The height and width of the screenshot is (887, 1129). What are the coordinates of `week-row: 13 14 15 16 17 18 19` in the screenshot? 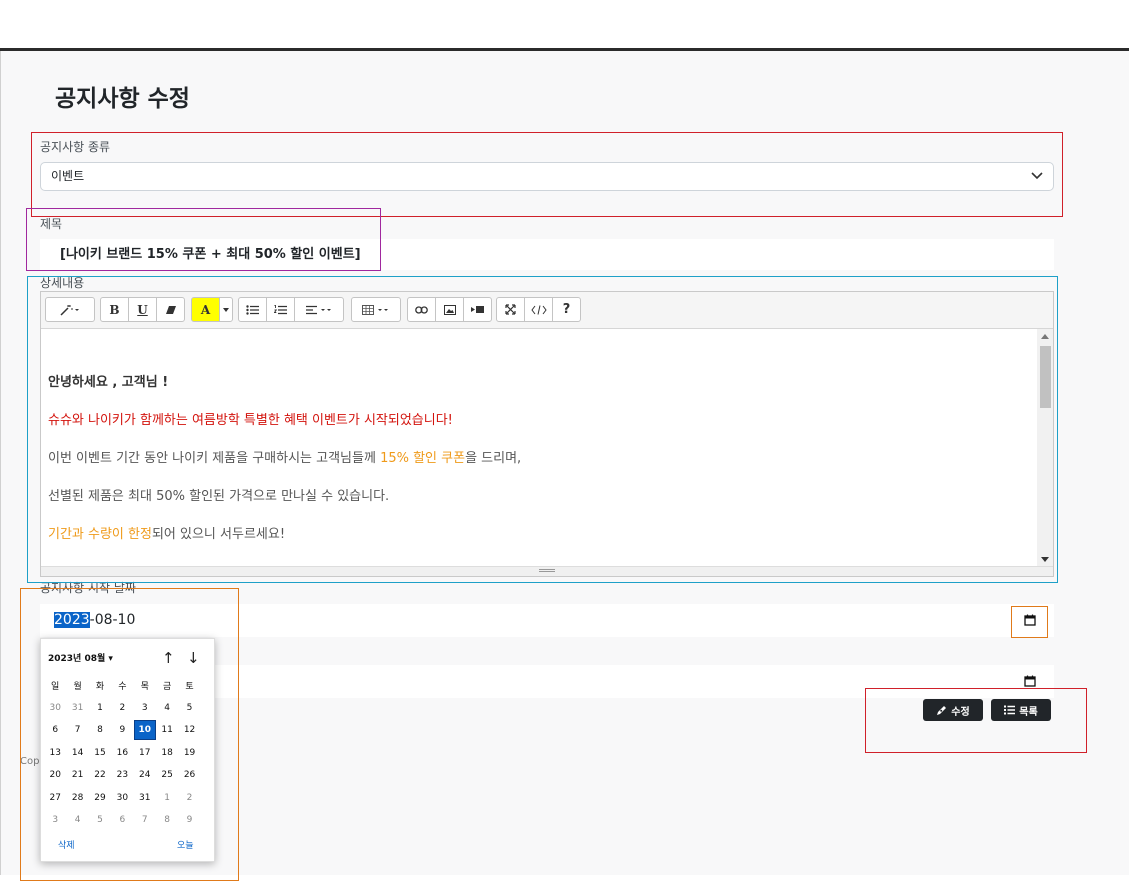 It's located at (126, 754).